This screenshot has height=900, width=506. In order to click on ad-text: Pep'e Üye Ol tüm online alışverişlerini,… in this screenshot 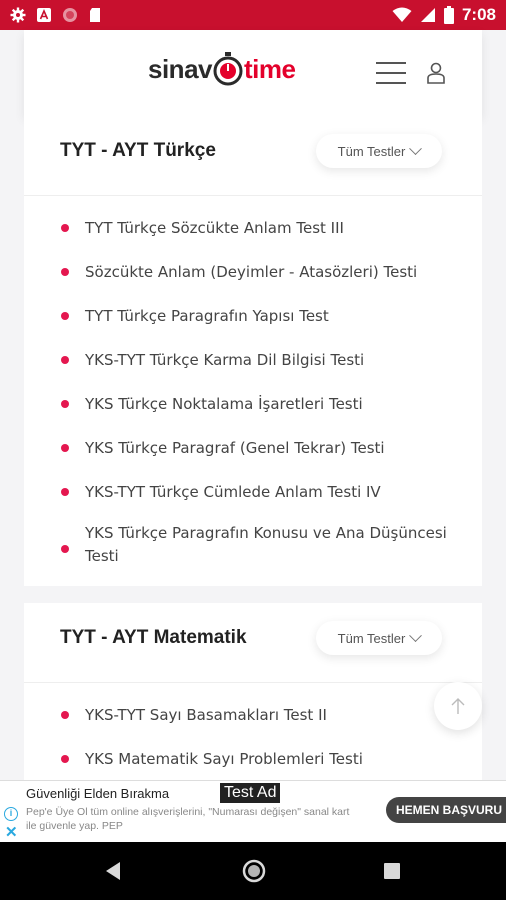, I will do `click(188, 812)`.